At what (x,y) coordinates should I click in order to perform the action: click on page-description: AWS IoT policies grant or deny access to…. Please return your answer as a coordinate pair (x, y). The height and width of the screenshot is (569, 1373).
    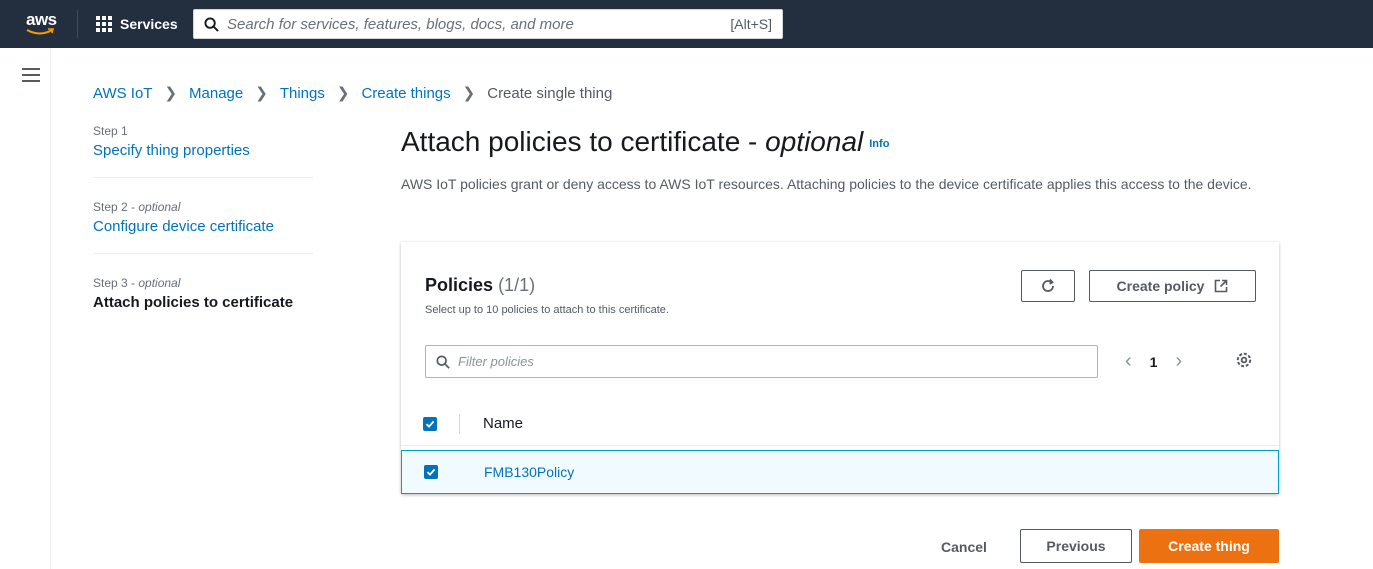
    Looking at the image, I should click on (826, 184).